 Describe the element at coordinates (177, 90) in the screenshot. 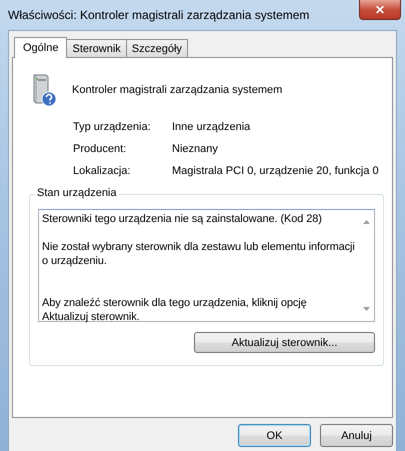

I see `device-name: Kontroler magistrali zarządzania systemem` at that location.